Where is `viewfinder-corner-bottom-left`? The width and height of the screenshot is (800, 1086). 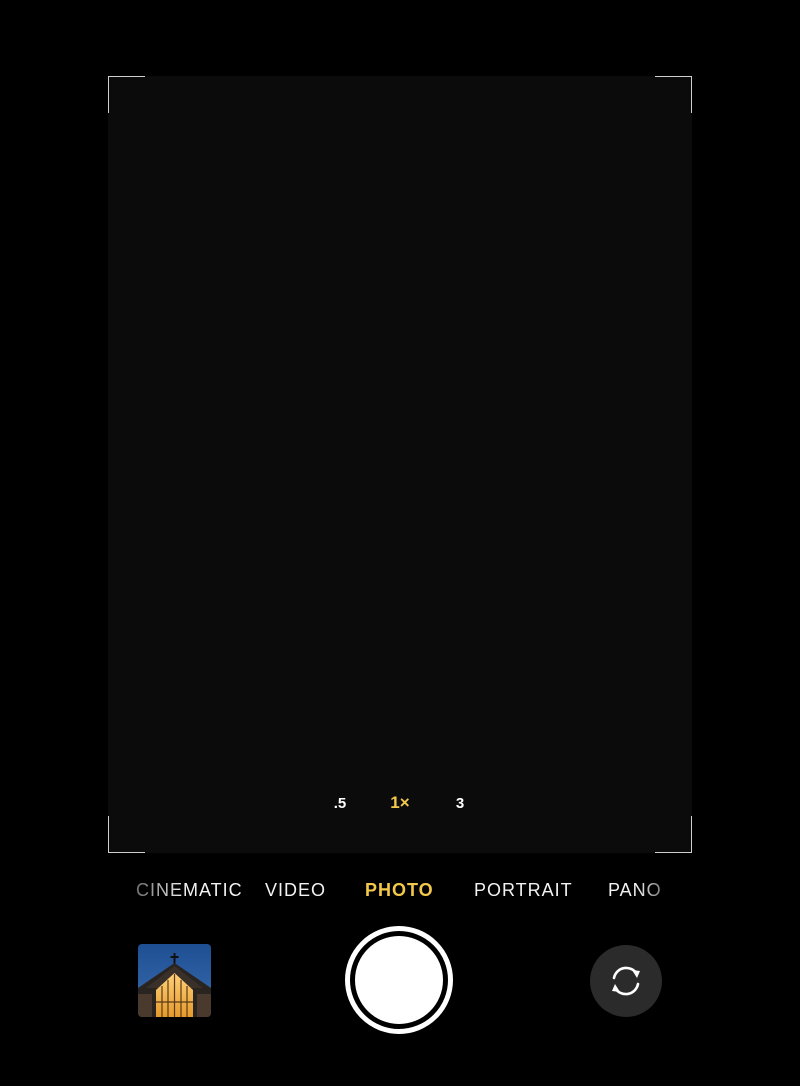 viewfinder-corner-bottom-left is located at coordinates (126, 834).